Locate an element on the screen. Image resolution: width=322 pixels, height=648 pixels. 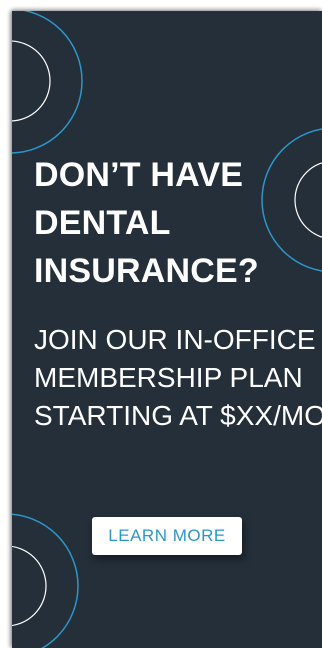
headline: DON’T HAVE DENTAL INSURANCE? is located at coordinates (146, 223).